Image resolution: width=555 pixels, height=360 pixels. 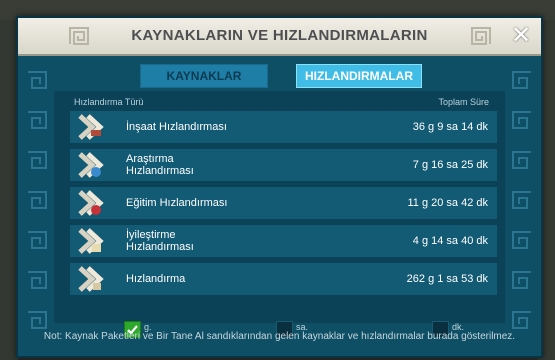 What do you see at coordinates (91, 127) in the screenshot?
I see `hourglass-hammer-icon` at bounding box center [91, 127].